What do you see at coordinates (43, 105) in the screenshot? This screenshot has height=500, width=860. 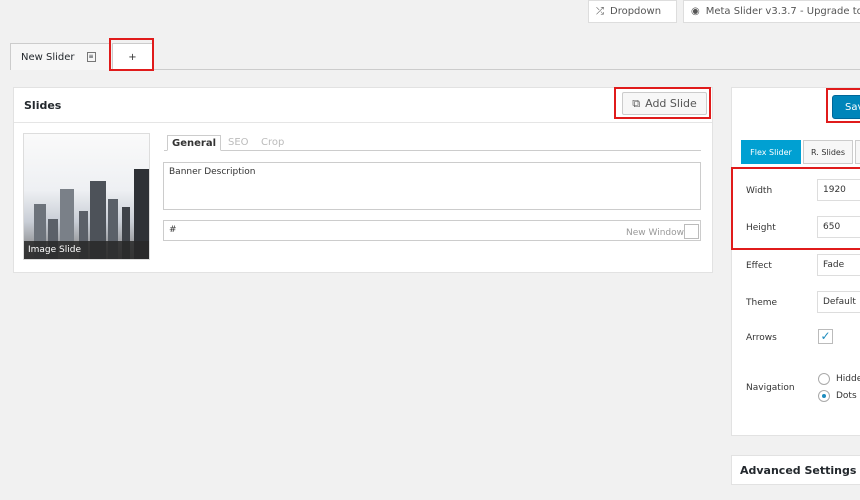 I see `slides-title: Slides` at bounding box center [43, 105].